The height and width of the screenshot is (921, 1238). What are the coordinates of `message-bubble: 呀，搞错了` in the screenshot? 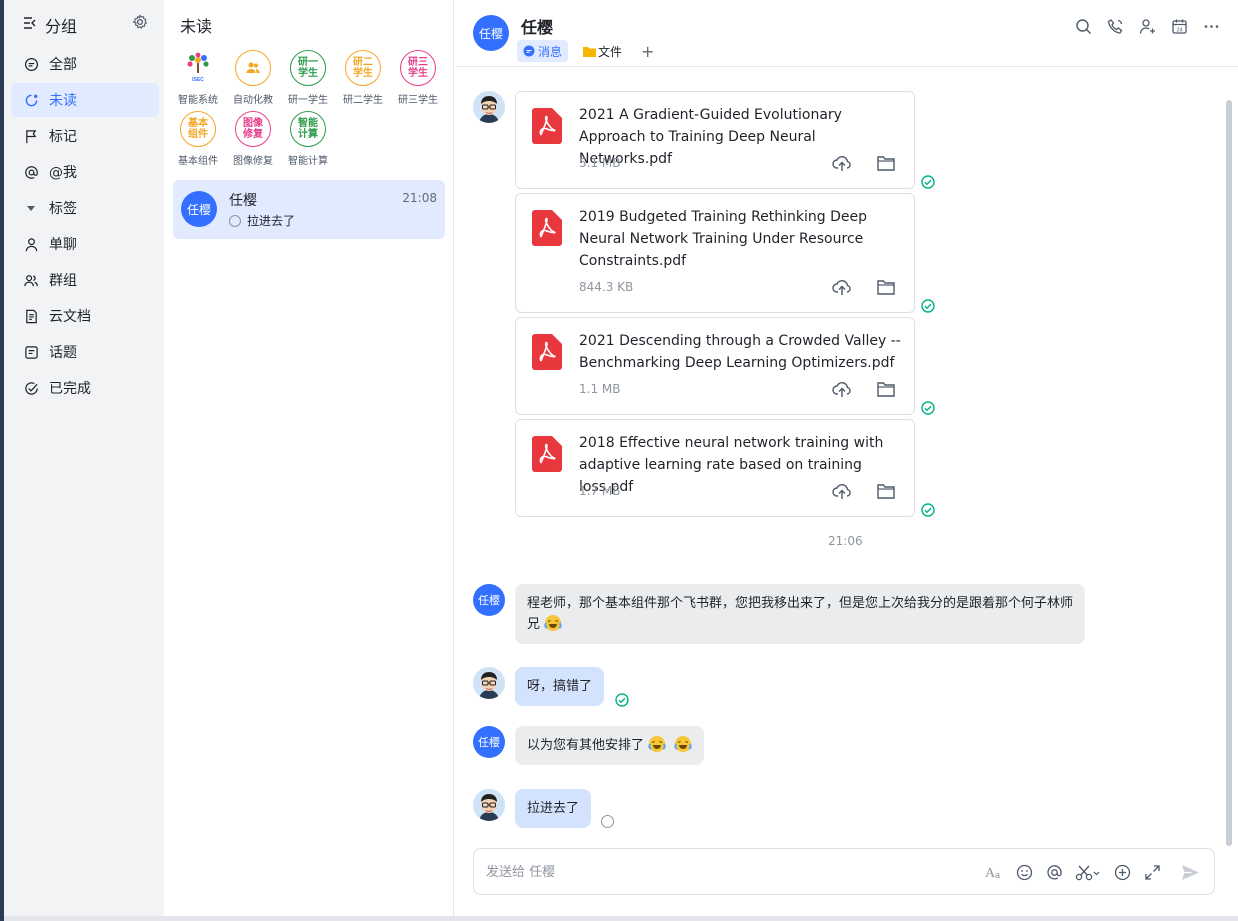 It's located at (560, 686).